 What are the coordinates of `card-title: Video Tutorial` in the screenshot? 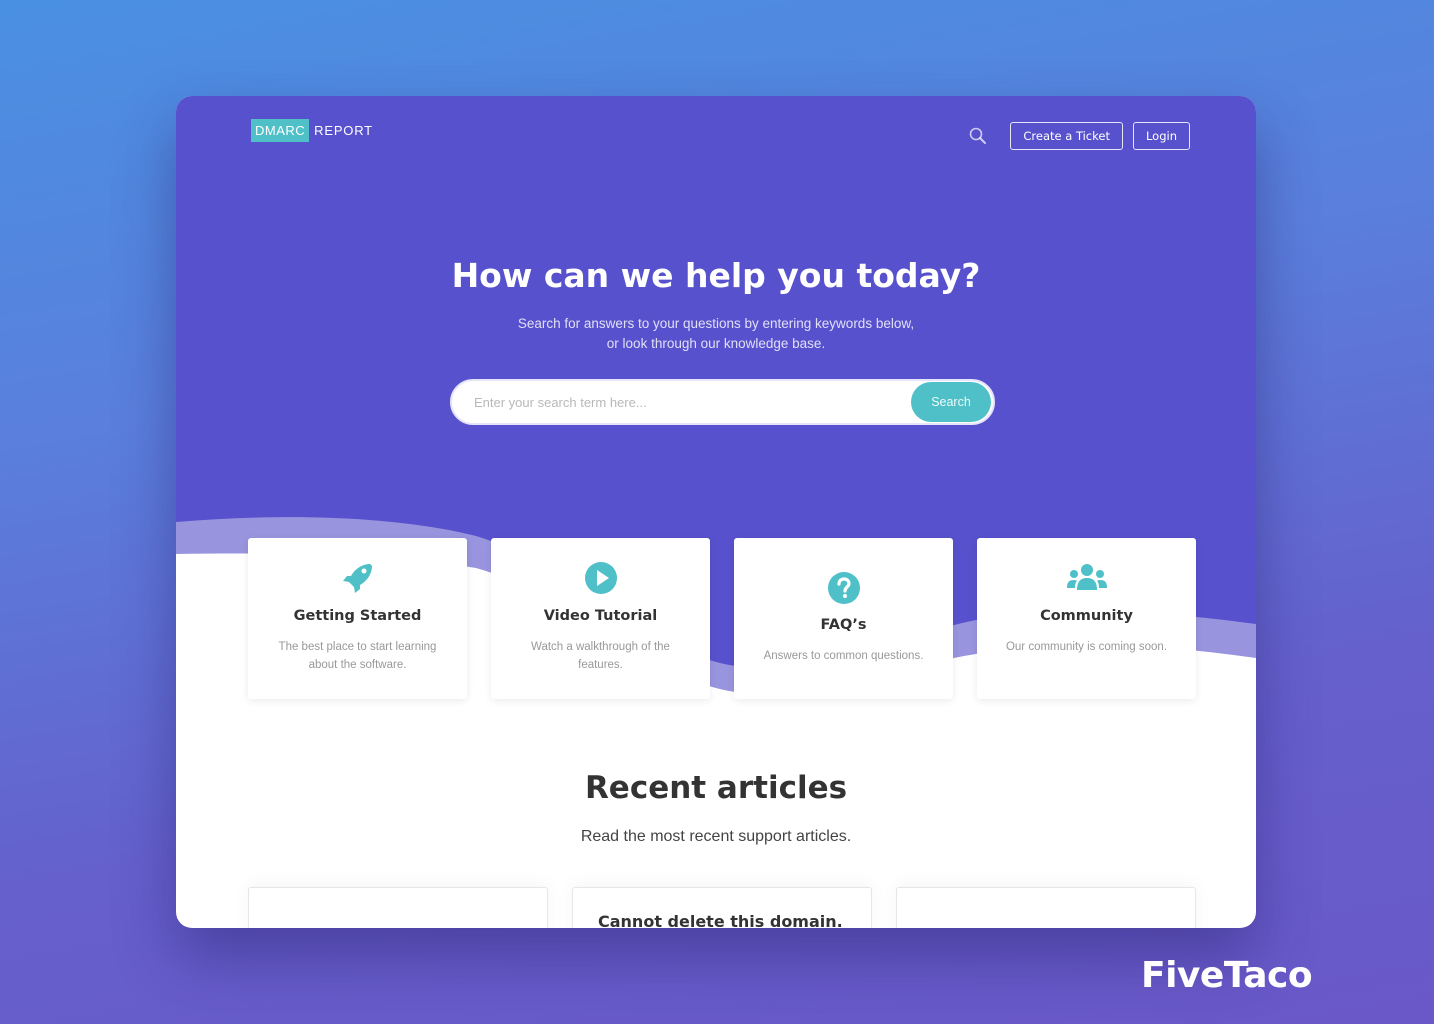 It's located at (600, 616).